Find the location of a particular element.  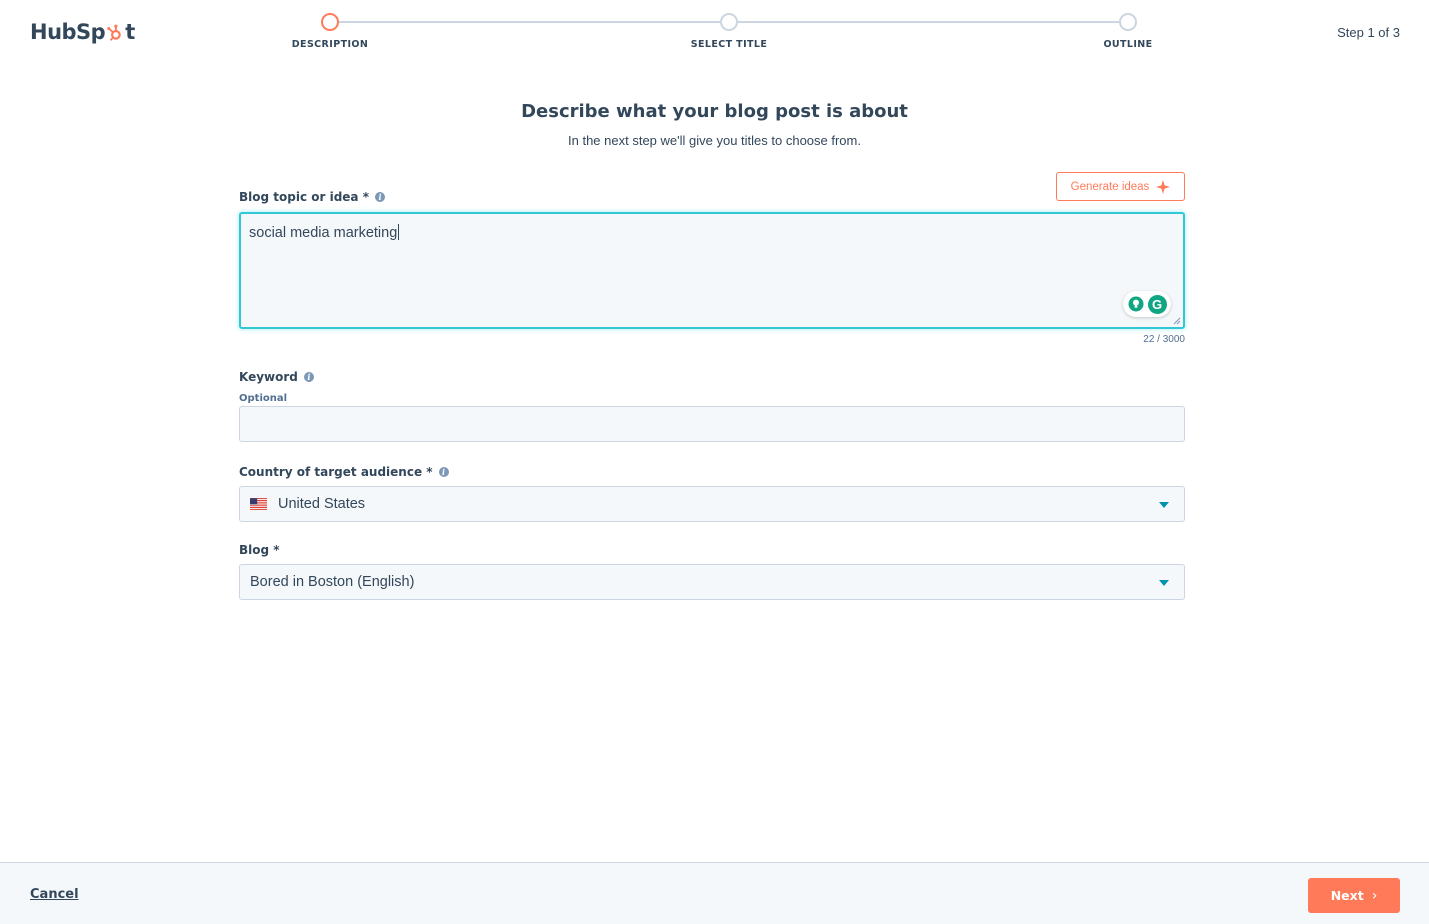

character-counter: 22 / 3000 is located at coordinates (1164, 339).